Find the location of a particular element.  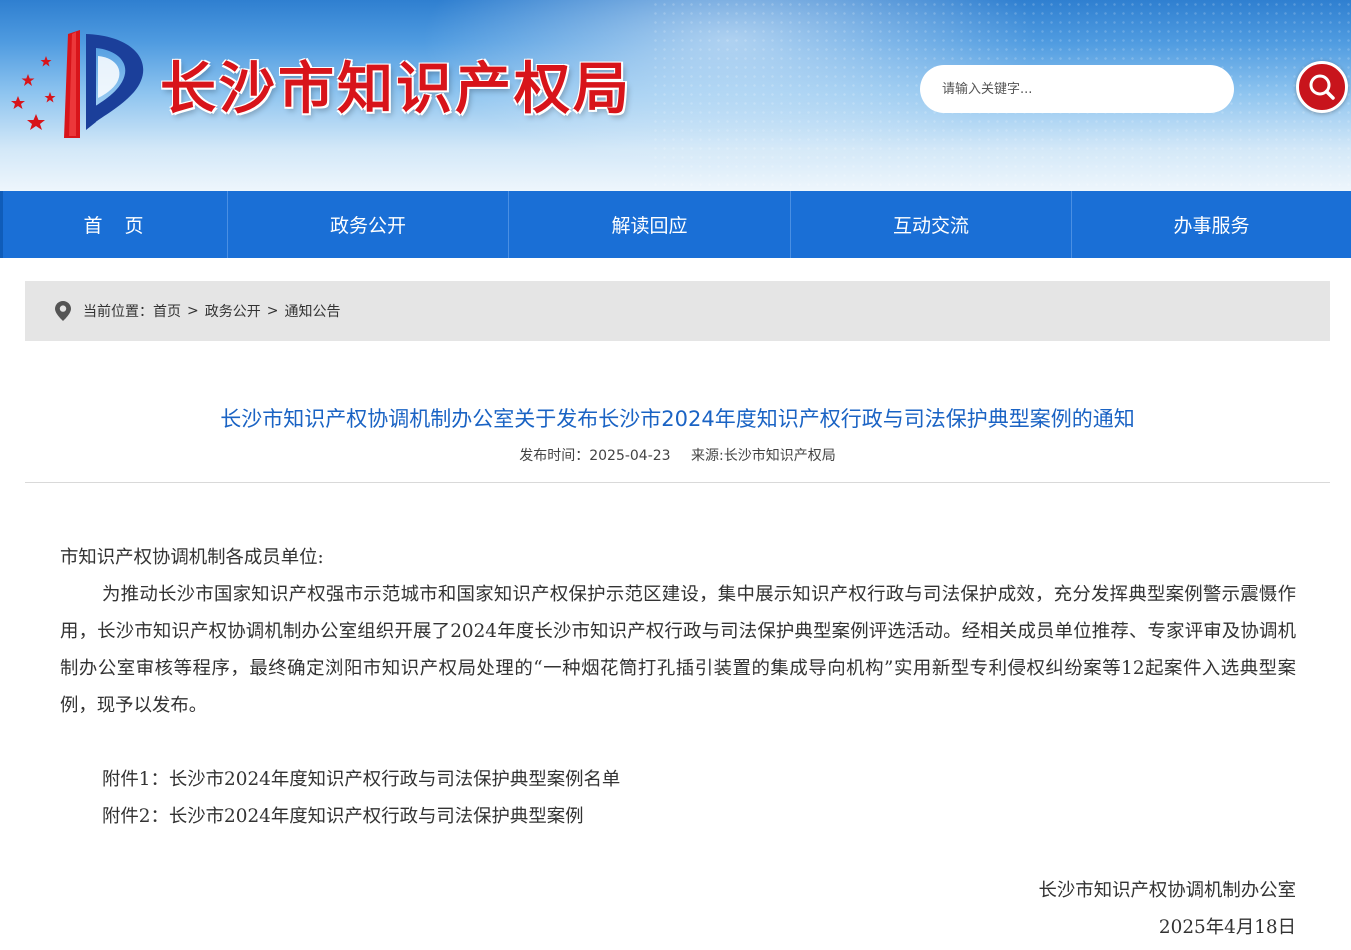

breadcrumb-home-link: 首页 is located at coordinates (167, 311).